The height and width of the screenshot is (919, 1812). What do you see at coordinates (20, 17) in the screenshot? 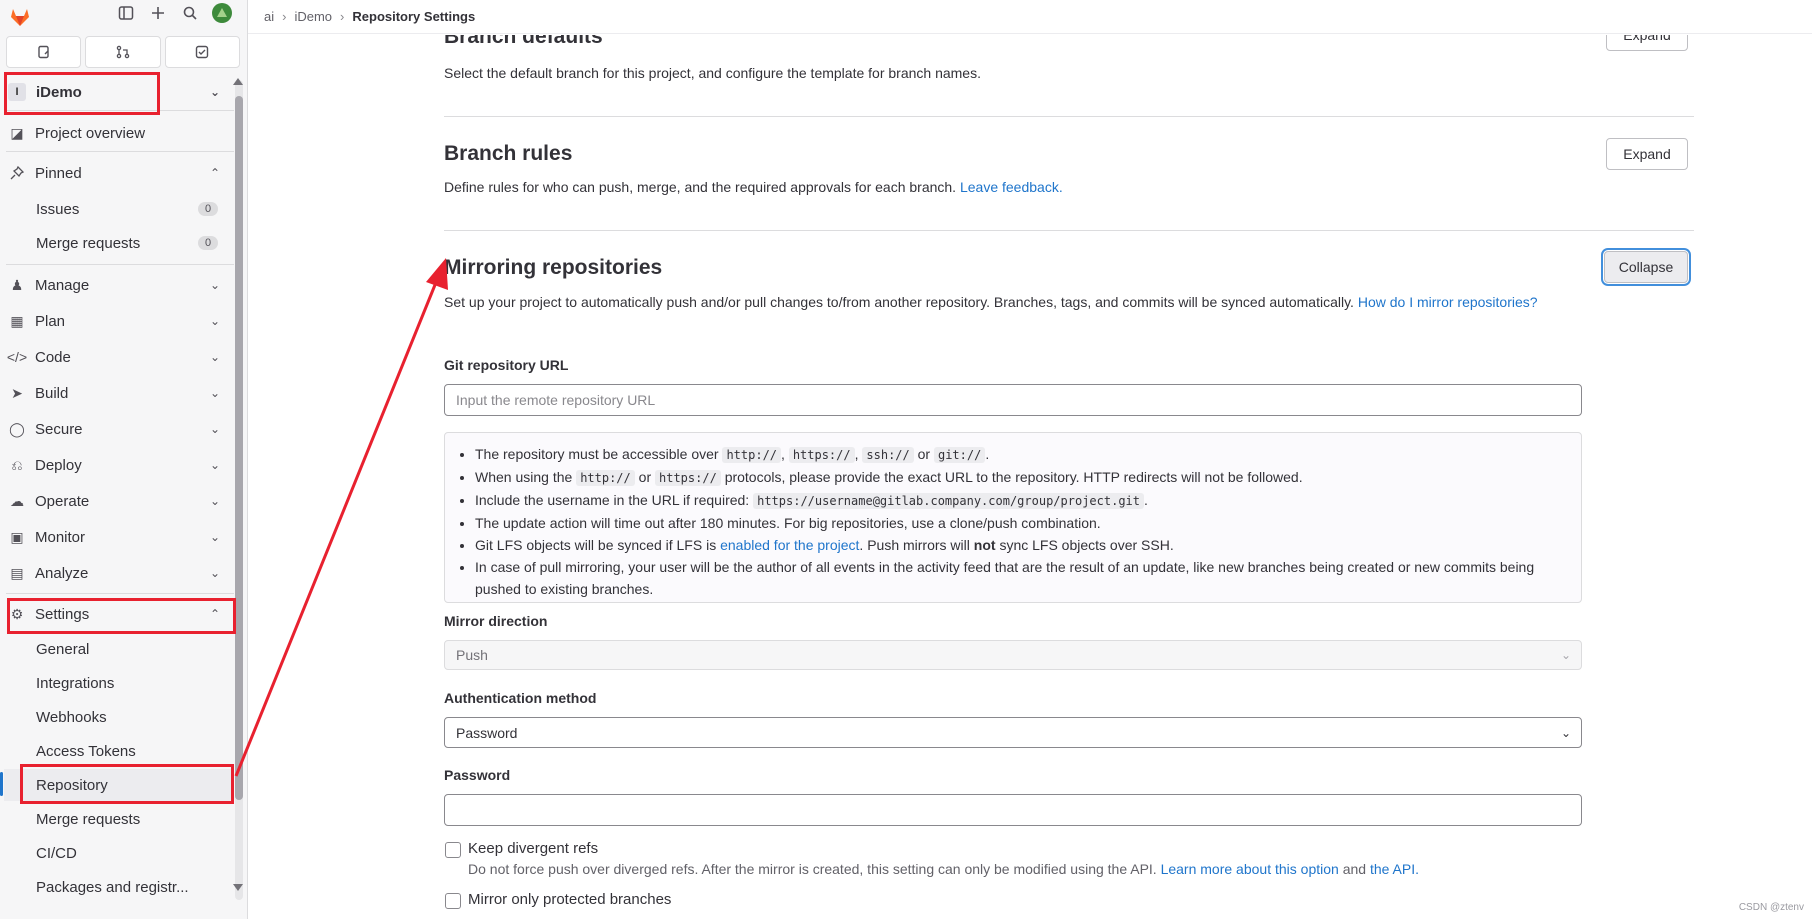
I see `gitlab-logo-icon` at bounding box center [20, 17].